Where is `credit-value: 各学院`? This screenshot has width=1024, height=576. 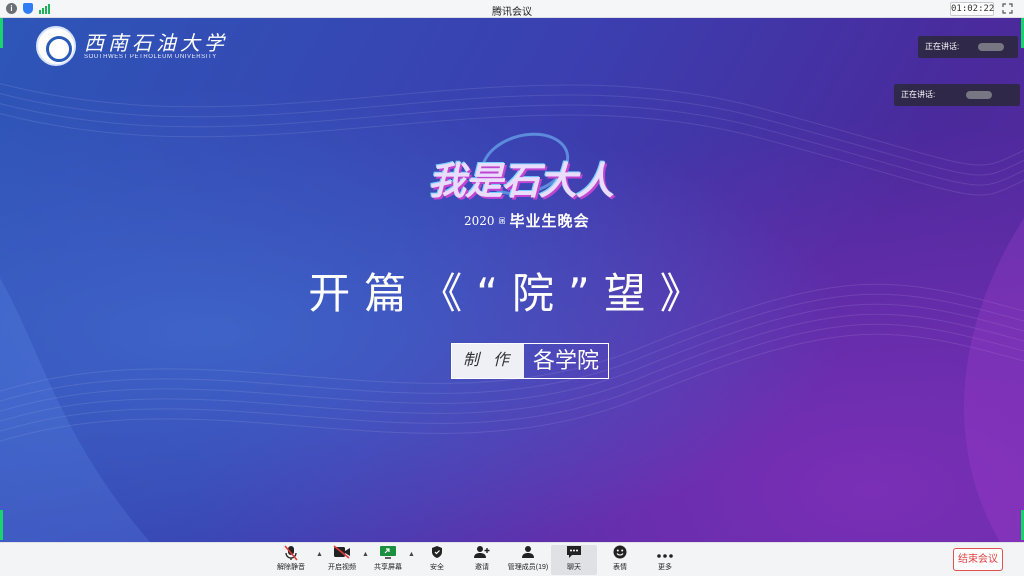
credit-value: 各学院 is located at coordinates (565, 360).